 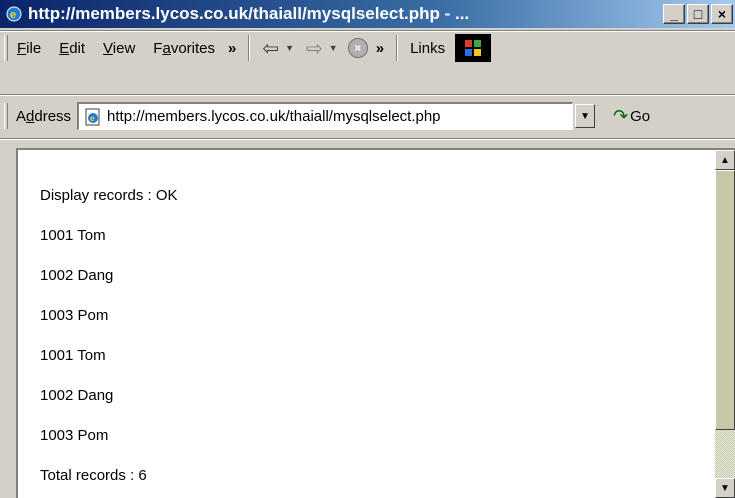 What do you see at coordinates (44, 116) in the screenshot?
I see `address-label: Address` at bounding box center [44, 116].